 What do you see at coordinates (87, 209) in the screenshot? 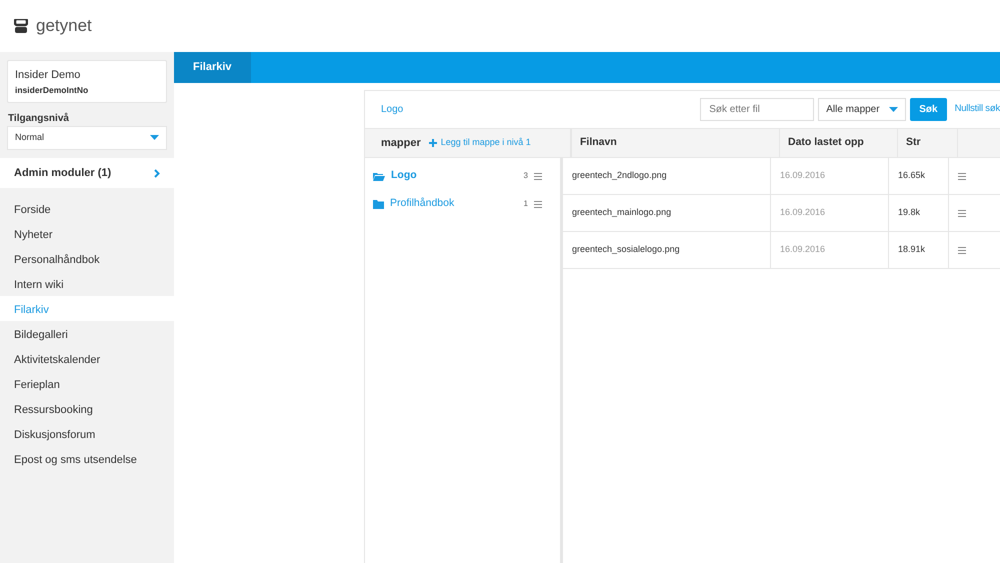
I see `sidebar-item: Forside` at bounding box center [87, 209].